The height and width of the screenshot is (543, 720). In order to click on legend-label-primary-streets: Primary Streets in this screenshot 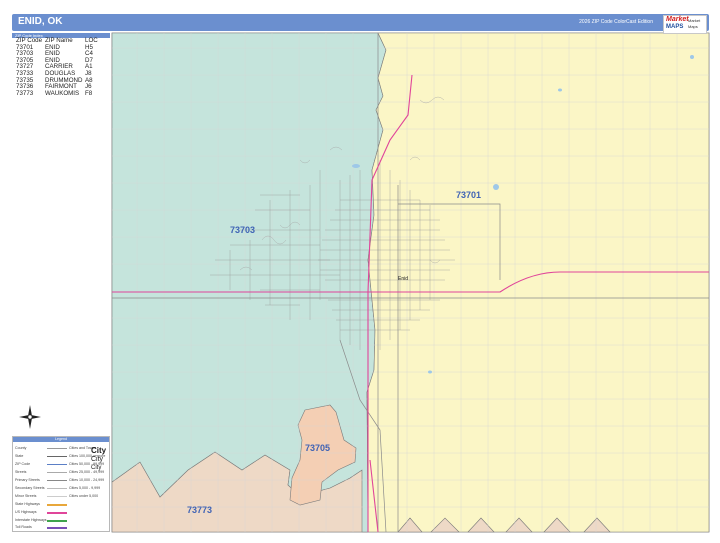, I will do `click(27, 480)`.